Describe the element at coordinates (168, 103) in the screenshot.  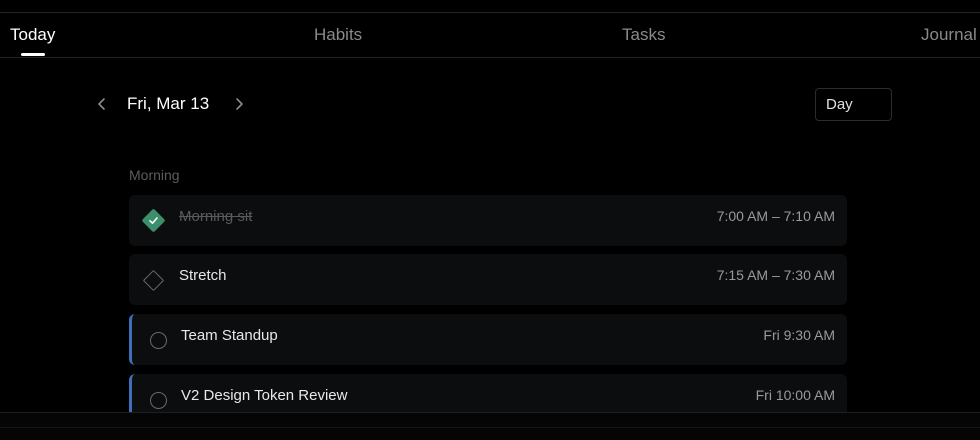
I see `current-date: Fri, Mar 13` at that location.